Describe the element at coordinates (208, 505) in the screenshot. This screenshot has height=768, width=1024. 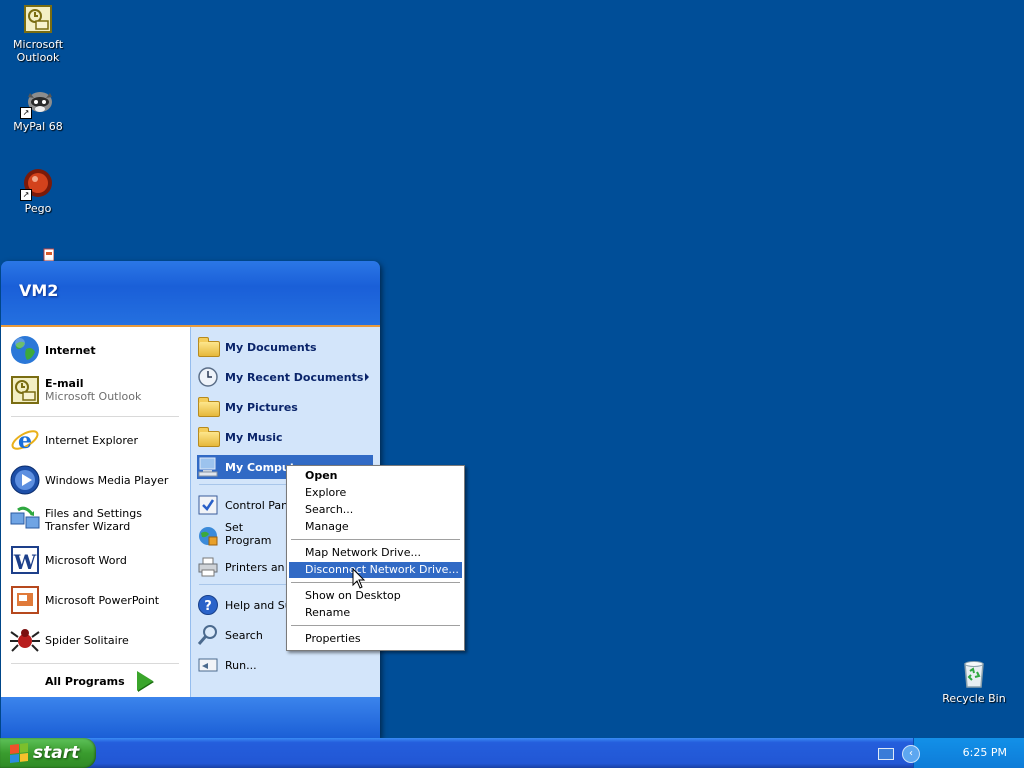
I see `control-panel-icon` at that location.